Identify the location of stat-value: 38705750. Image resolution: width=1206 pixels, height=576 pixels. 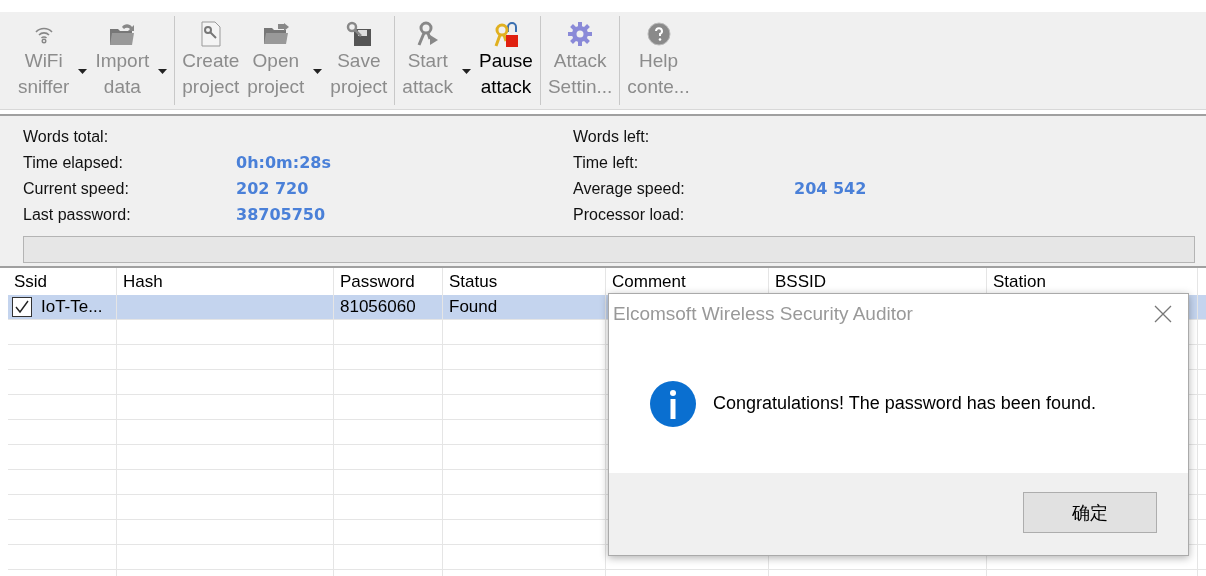
(281, 215).